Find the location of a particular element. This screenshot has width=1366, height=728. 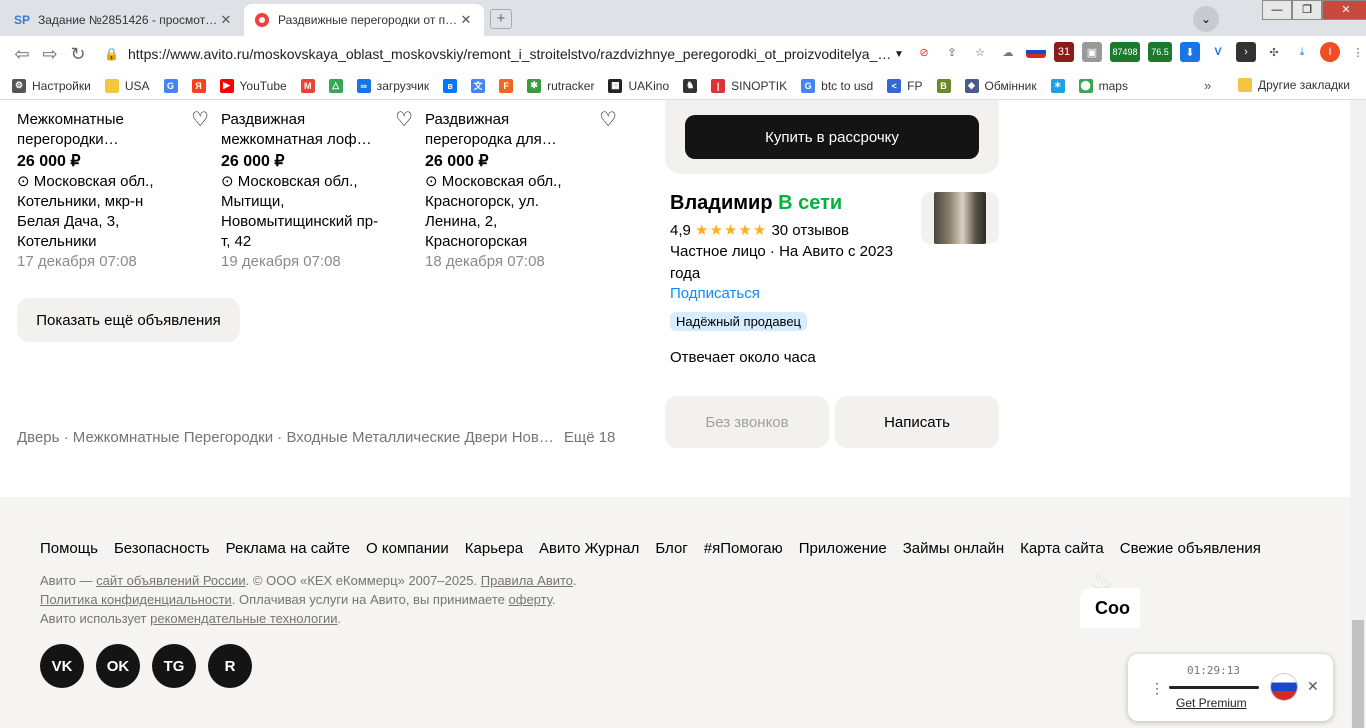

footer-link: Безопасность is located at coordinates (162, 548).